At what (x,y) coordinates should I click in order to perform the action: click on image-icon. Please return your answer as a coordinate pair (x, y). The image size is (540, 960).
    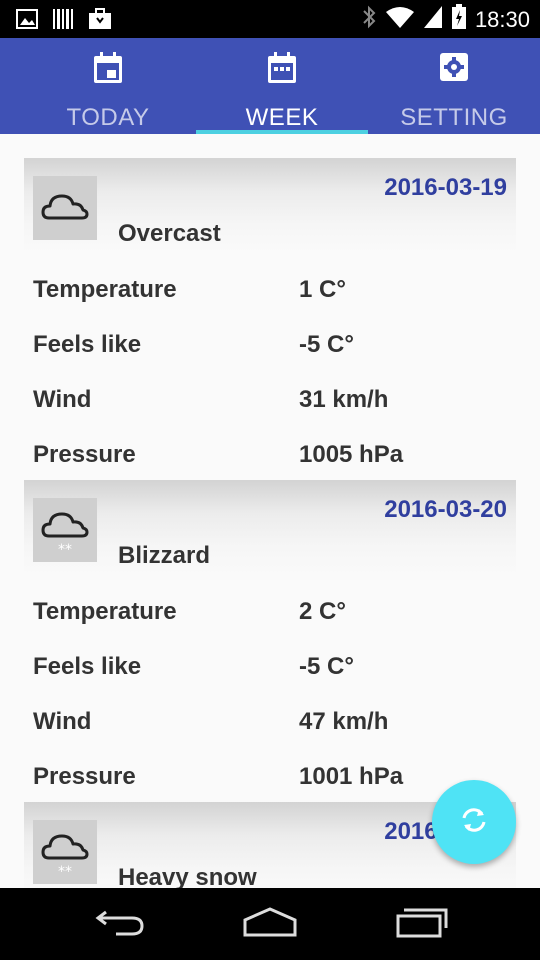
    Looking at the image, I should click on (27, 21).